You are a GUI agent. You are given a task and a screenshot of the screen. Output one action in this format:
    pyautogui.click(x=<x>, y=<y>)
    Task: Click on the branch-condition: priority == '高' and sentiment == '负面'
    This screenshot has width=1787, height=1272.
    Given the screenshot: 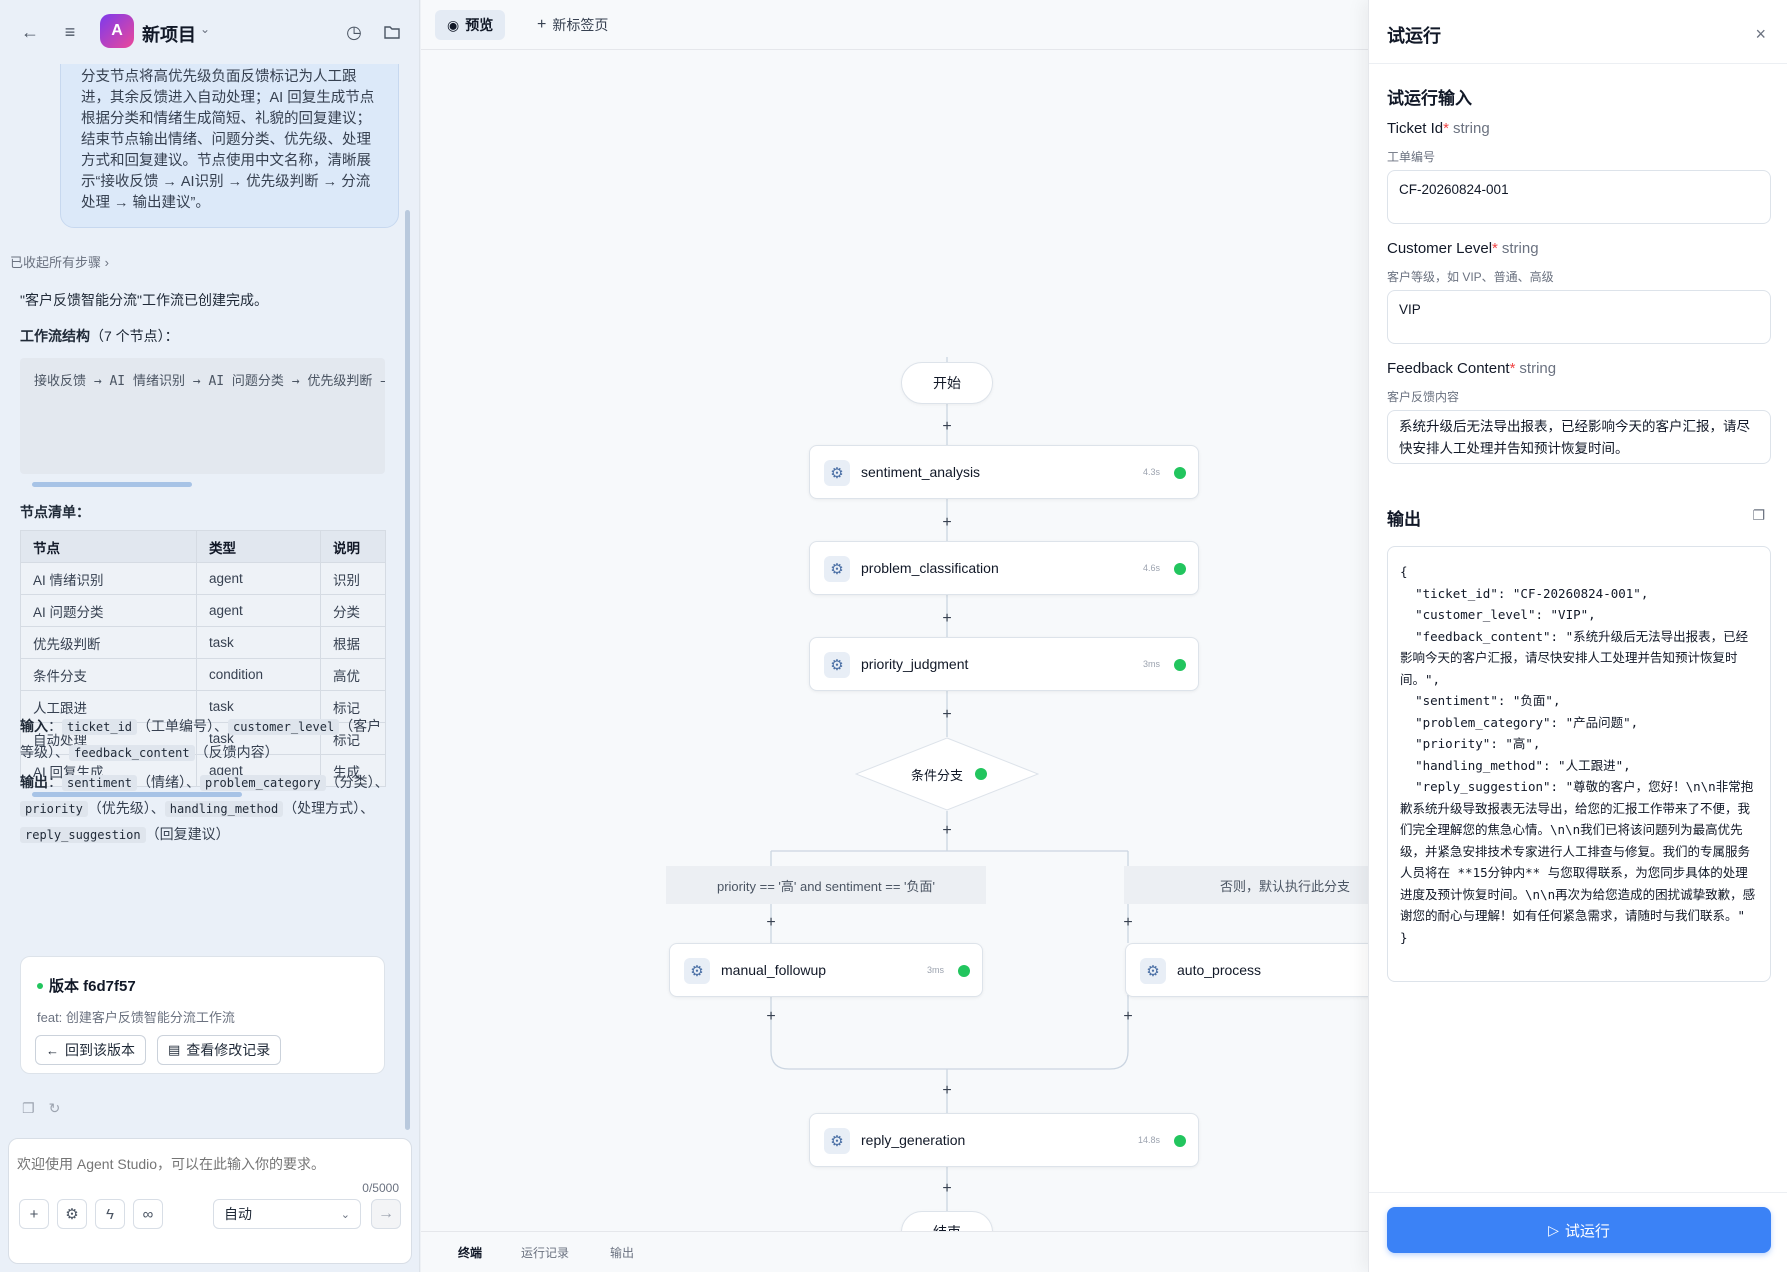 What is the action you would take?
    pyautogui.click(x=826, y=885)
    